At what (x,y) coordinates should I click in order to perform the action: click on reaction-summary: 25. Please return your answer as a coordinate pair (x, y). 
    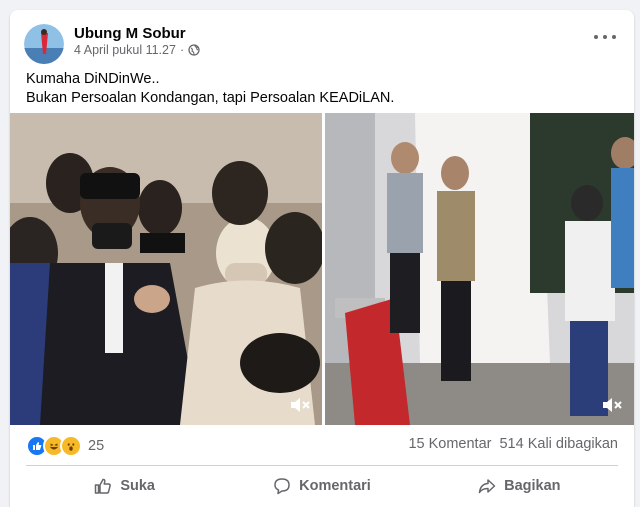
    Looking at the image, I should click on (65, 446).